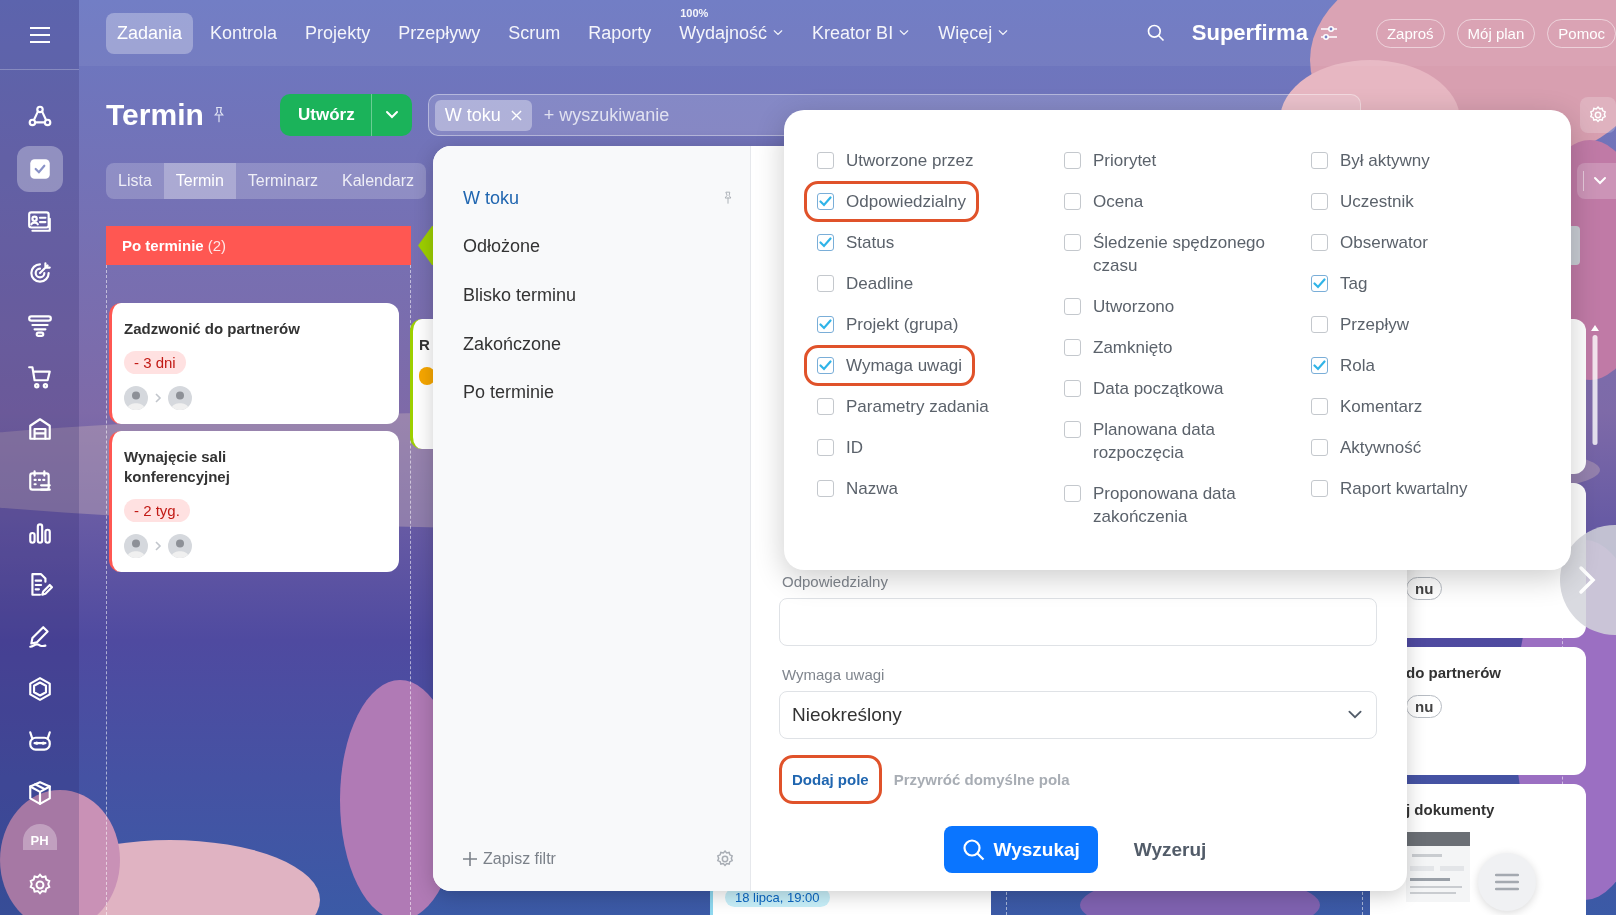  I want to click on field-option: Data początkowa, so click(1144, 388).